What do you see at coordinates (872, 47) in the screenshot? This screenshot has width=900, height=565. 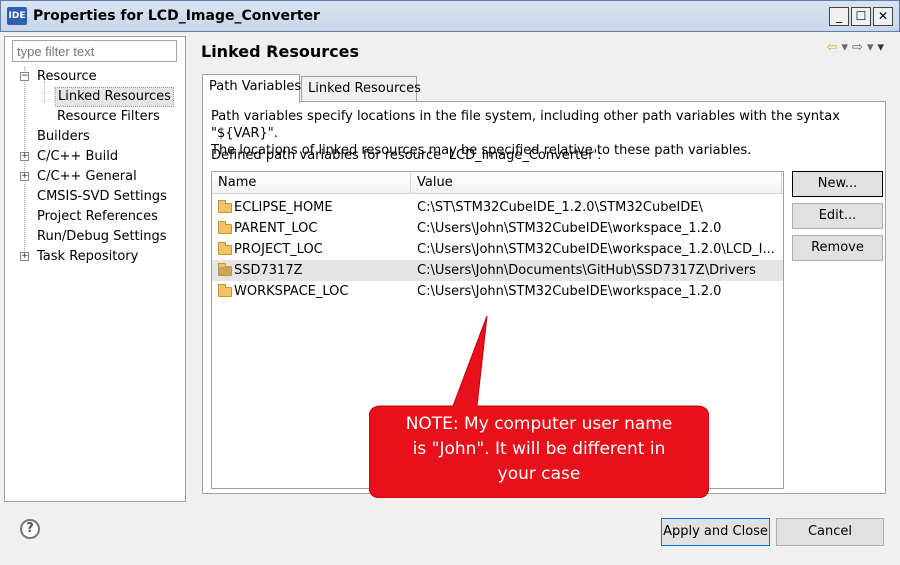 I see `forward-menu-chevron-icon: ▾` at bounding box center [872, 47].